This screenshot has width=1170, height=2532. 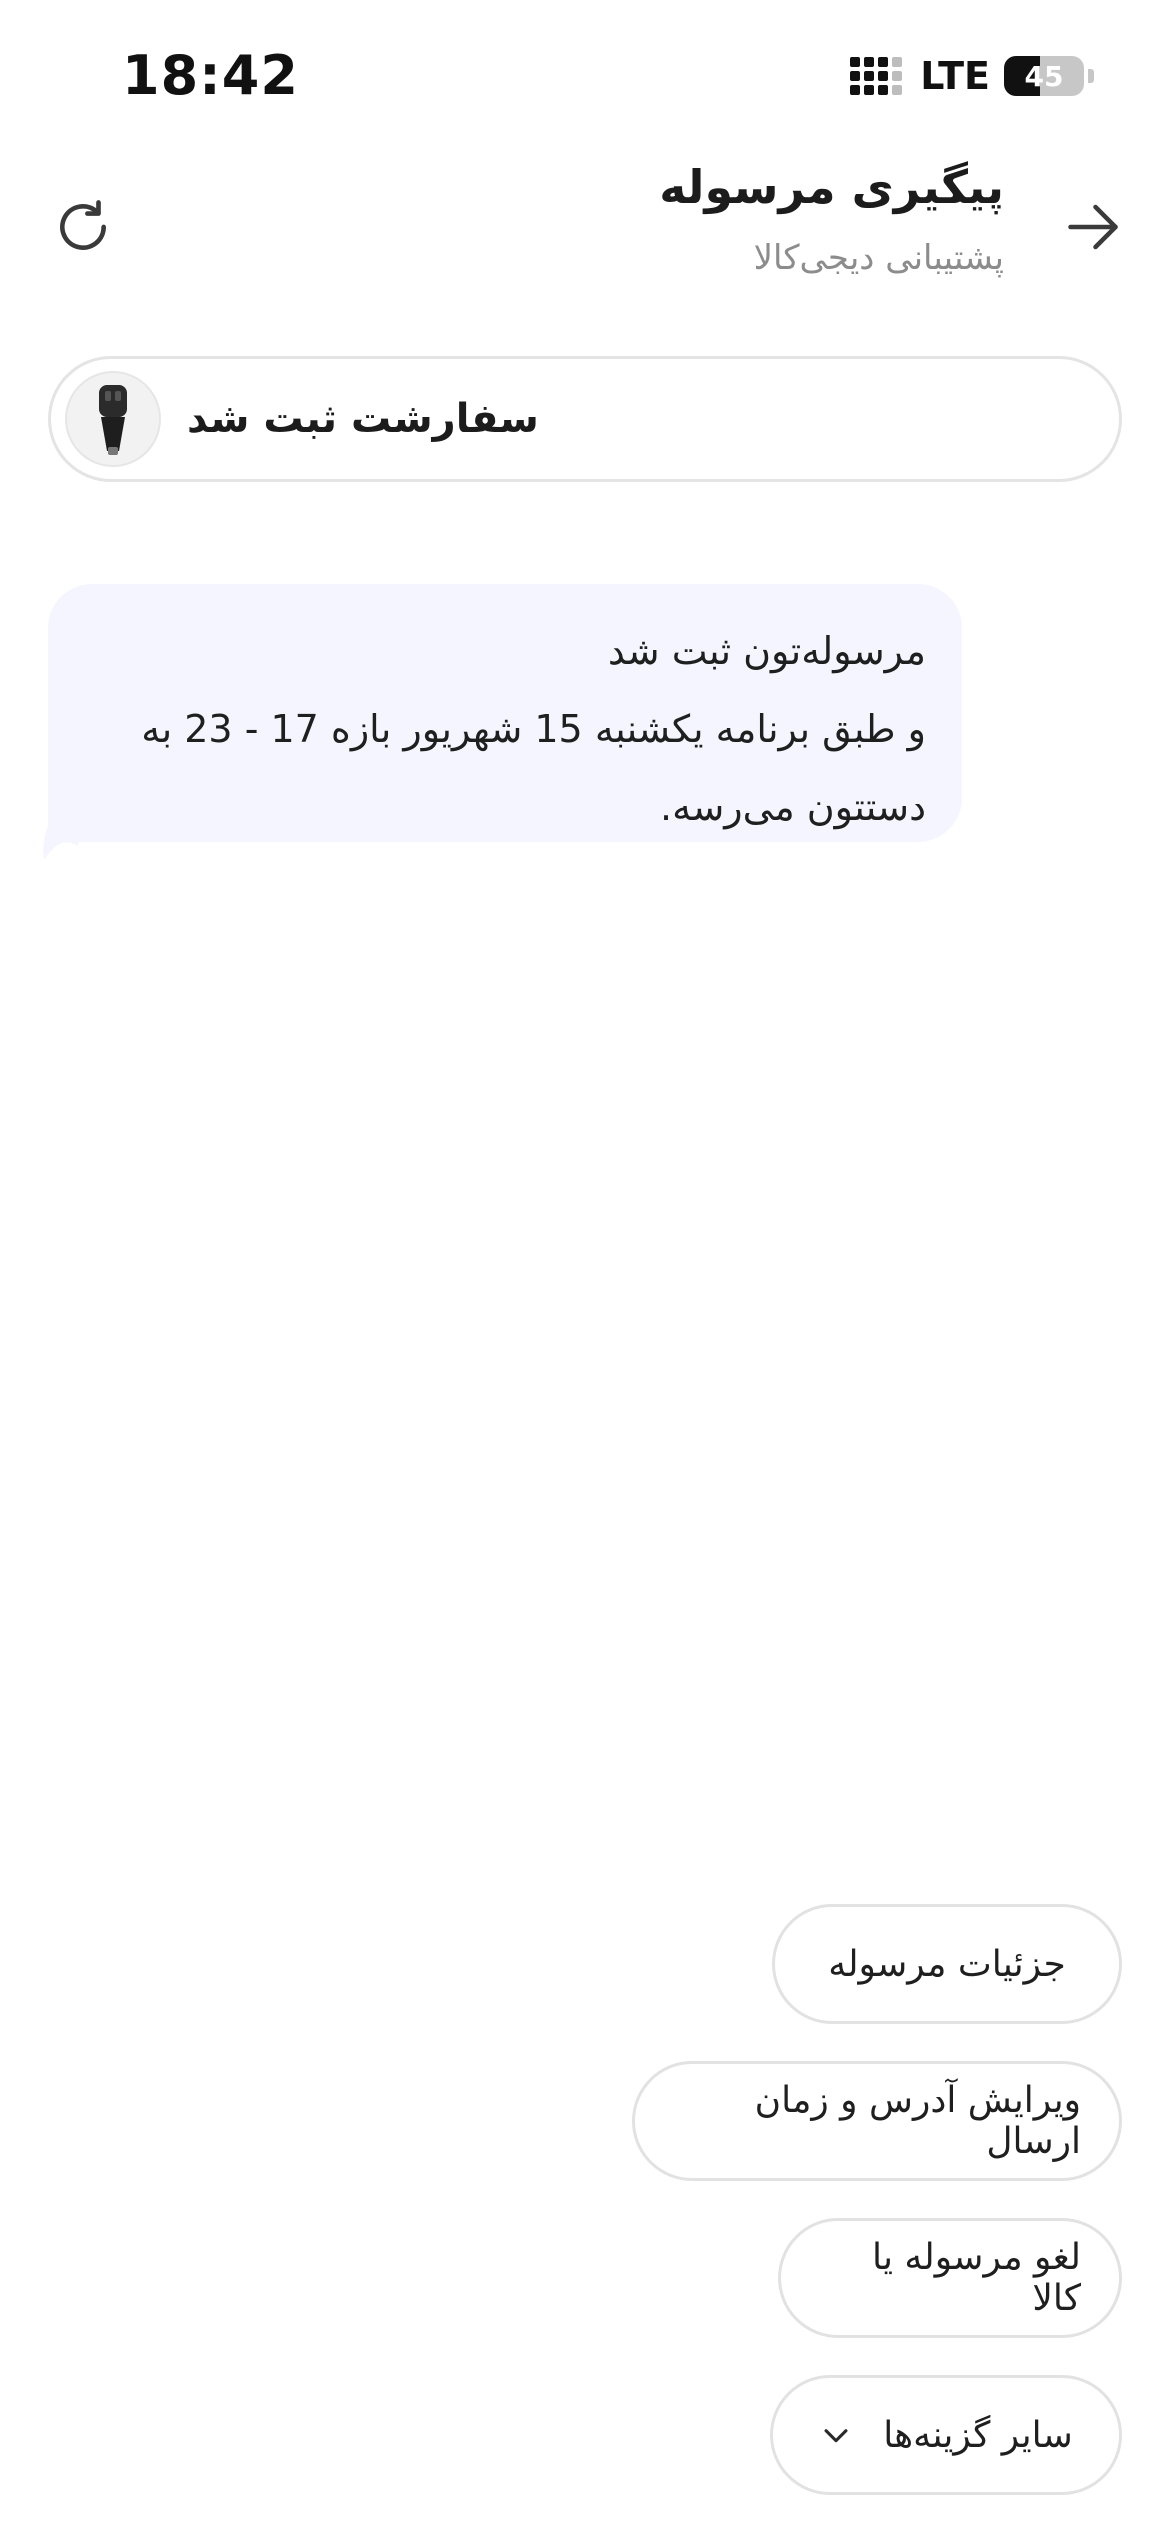 What do you see at coordinates (878, 76) in the screenshot?
I see `signal-icon` at bounding box center [878, 76].